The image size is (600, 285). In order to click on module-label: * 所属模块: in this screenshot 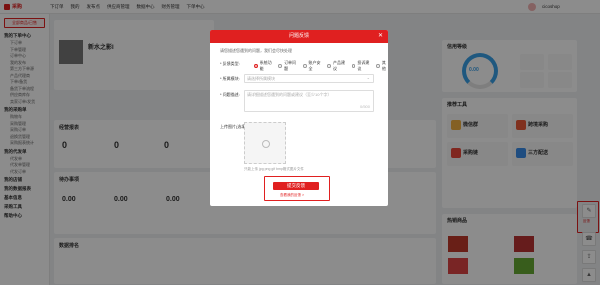, I will do `click(230, 78)`.